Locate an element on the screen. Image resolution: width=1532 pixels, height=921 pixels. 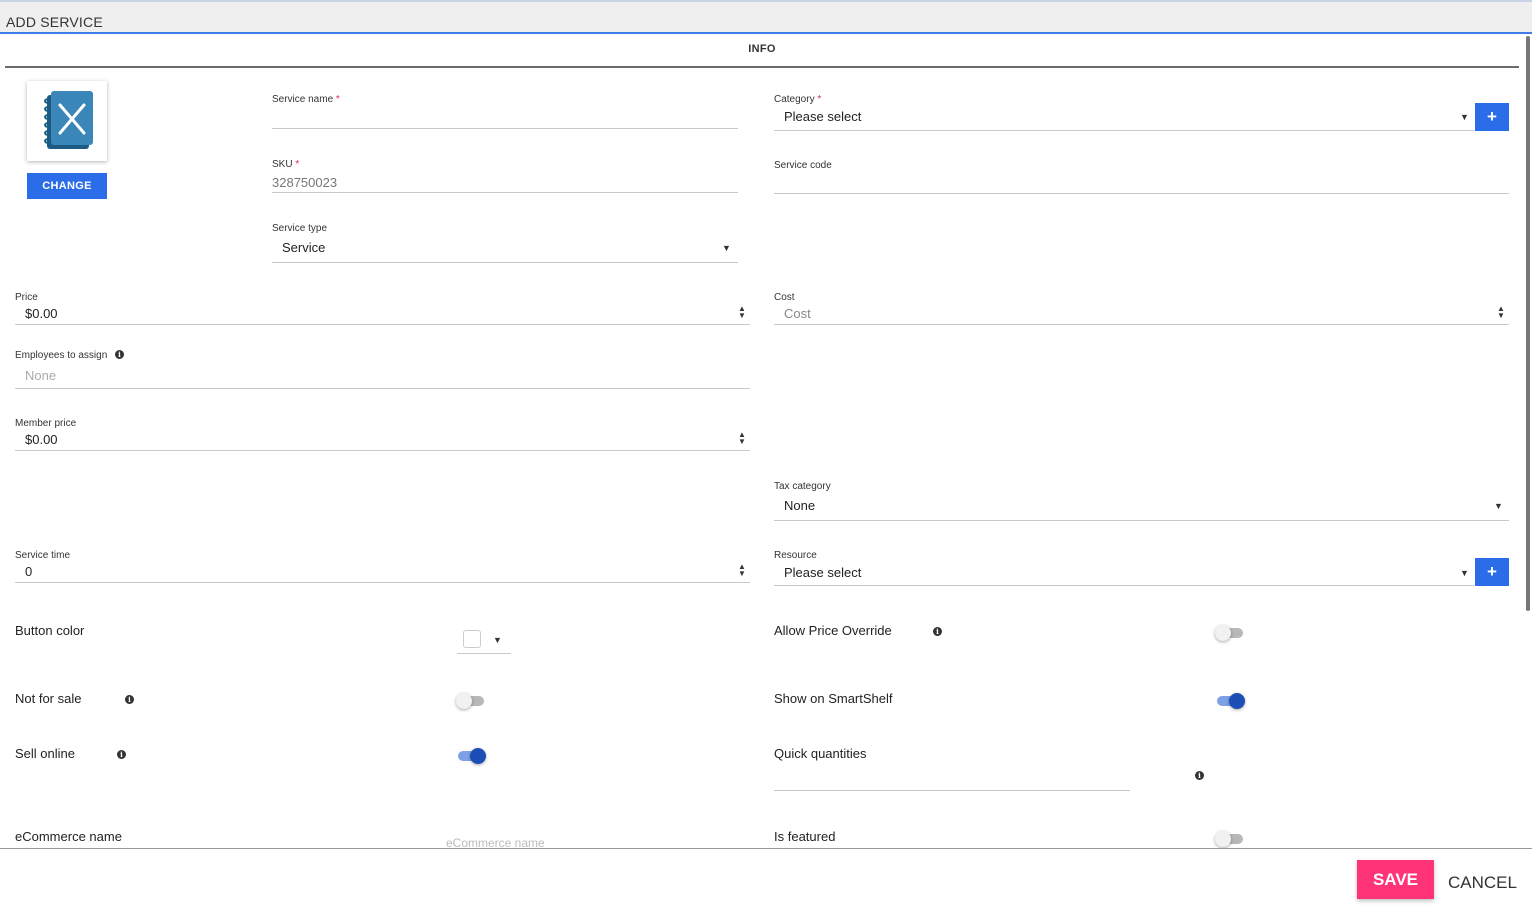
service-time-input: 0 ▲ ▼ is located at coordinates (382, 571).